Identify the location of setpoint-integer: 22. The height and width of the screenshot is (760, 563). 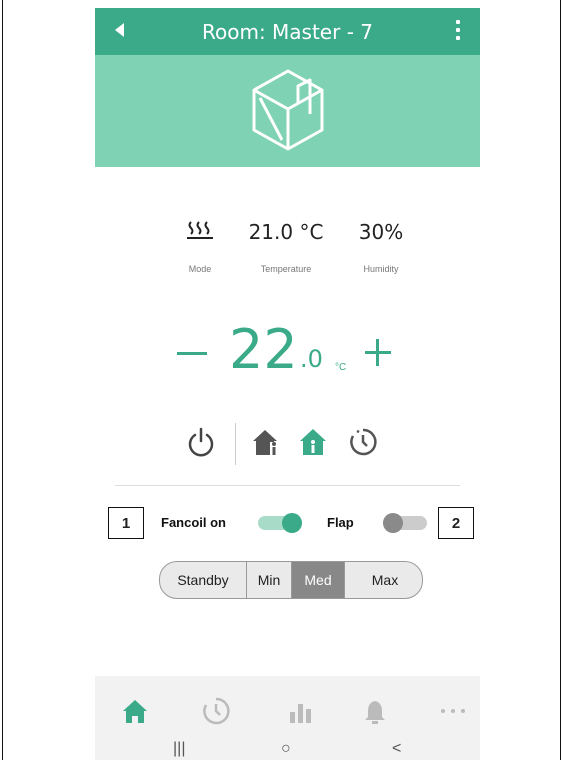
(263, 349).